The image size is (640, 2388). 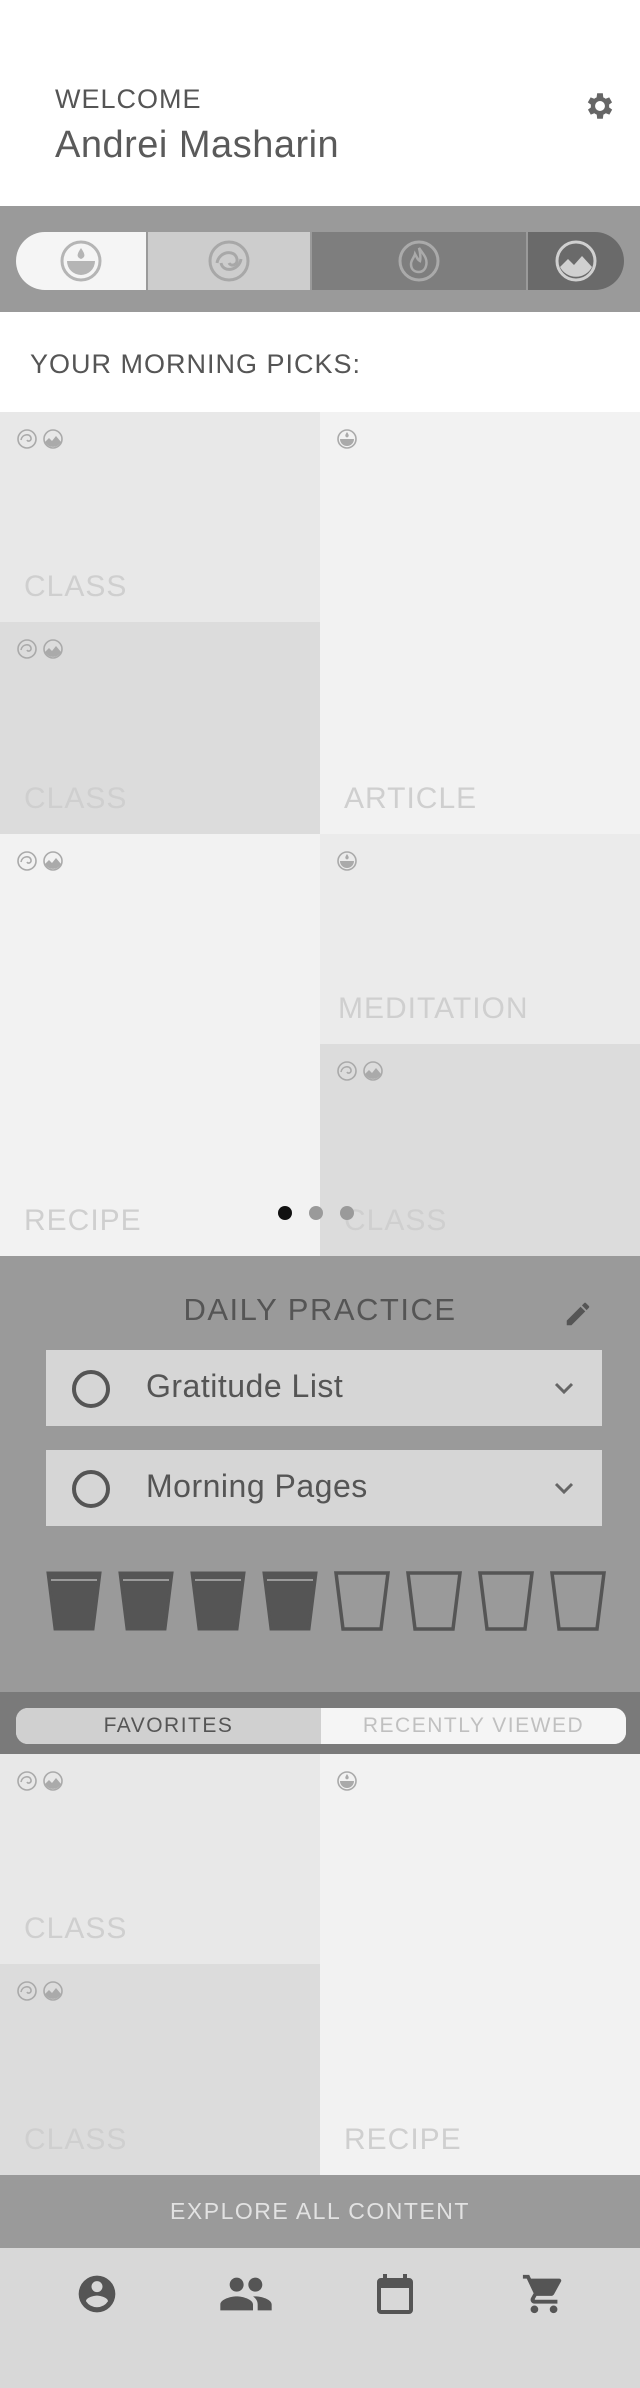 I want to click on element-fire-segment, so click(x=420, y=261).